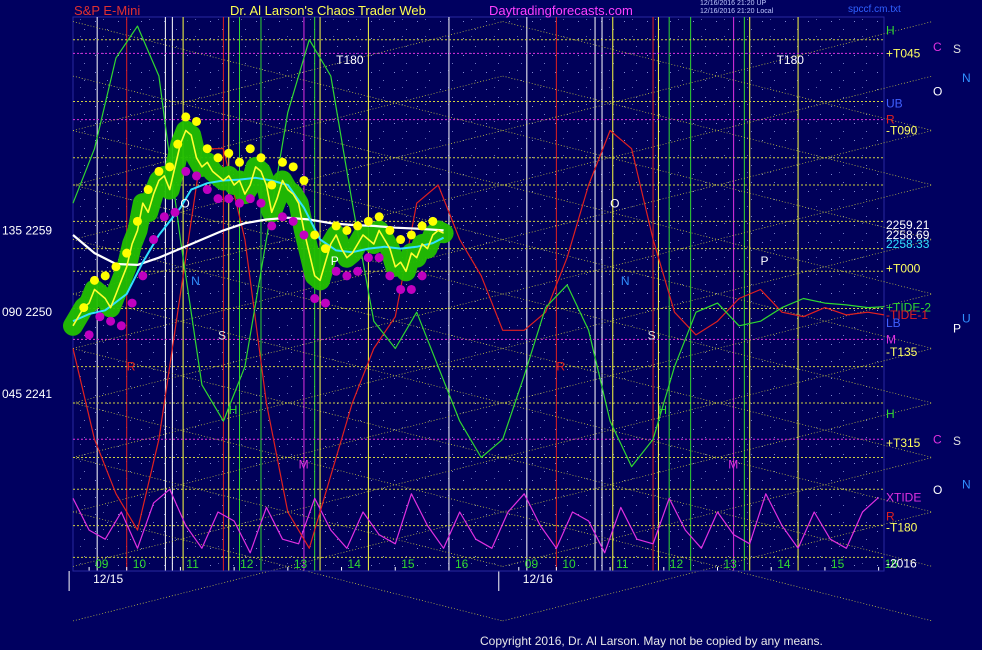 Image resolution: width=982 pixels, height=650 pixels. What do you see at coordinates (893, 323) in the screenshot?
I see `right-label-11: LB` at bounding box center [893, 323].